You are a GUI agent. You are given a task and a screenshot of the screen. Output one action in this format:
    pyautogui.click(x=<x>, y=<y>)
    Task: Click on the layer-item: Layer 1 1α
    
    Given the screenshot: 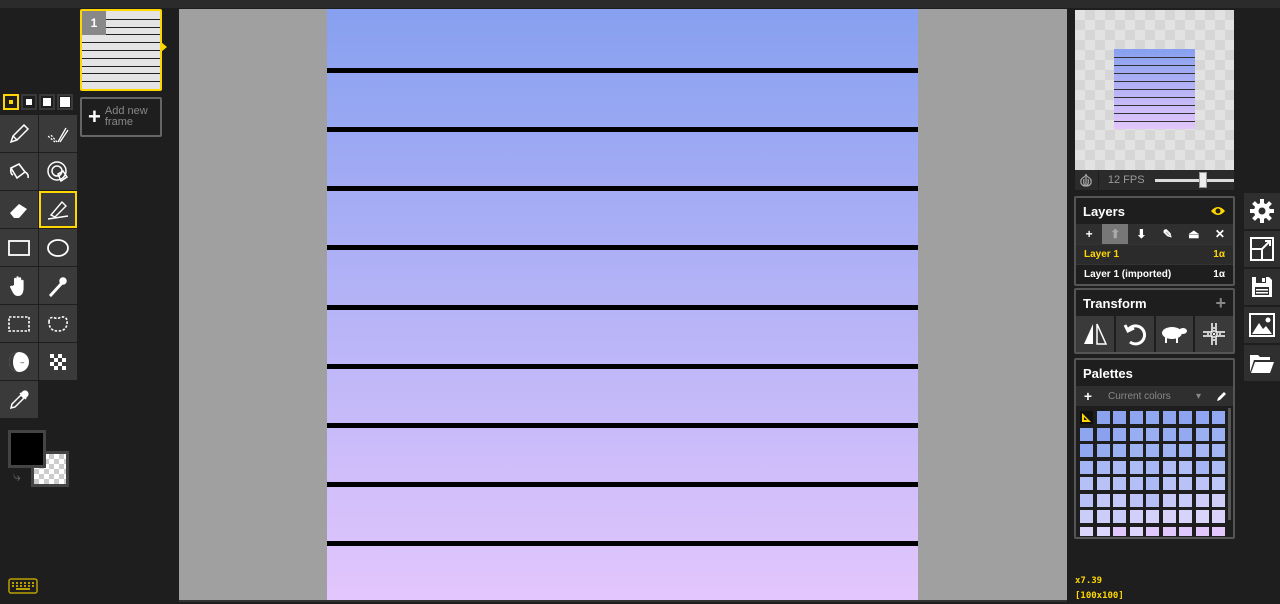 What is the action you would take?
    pyautogui.click(x=1154, y=254)
    